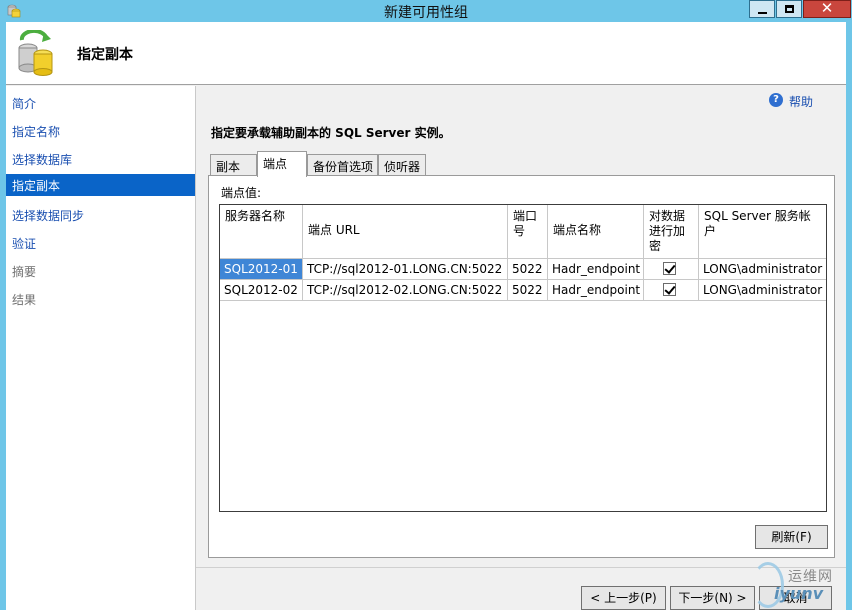 Image resolution: width=852 pixels, height=610 pixels. I want to click on tab-backup-preferences: 备份首选项, so click(342, 165).